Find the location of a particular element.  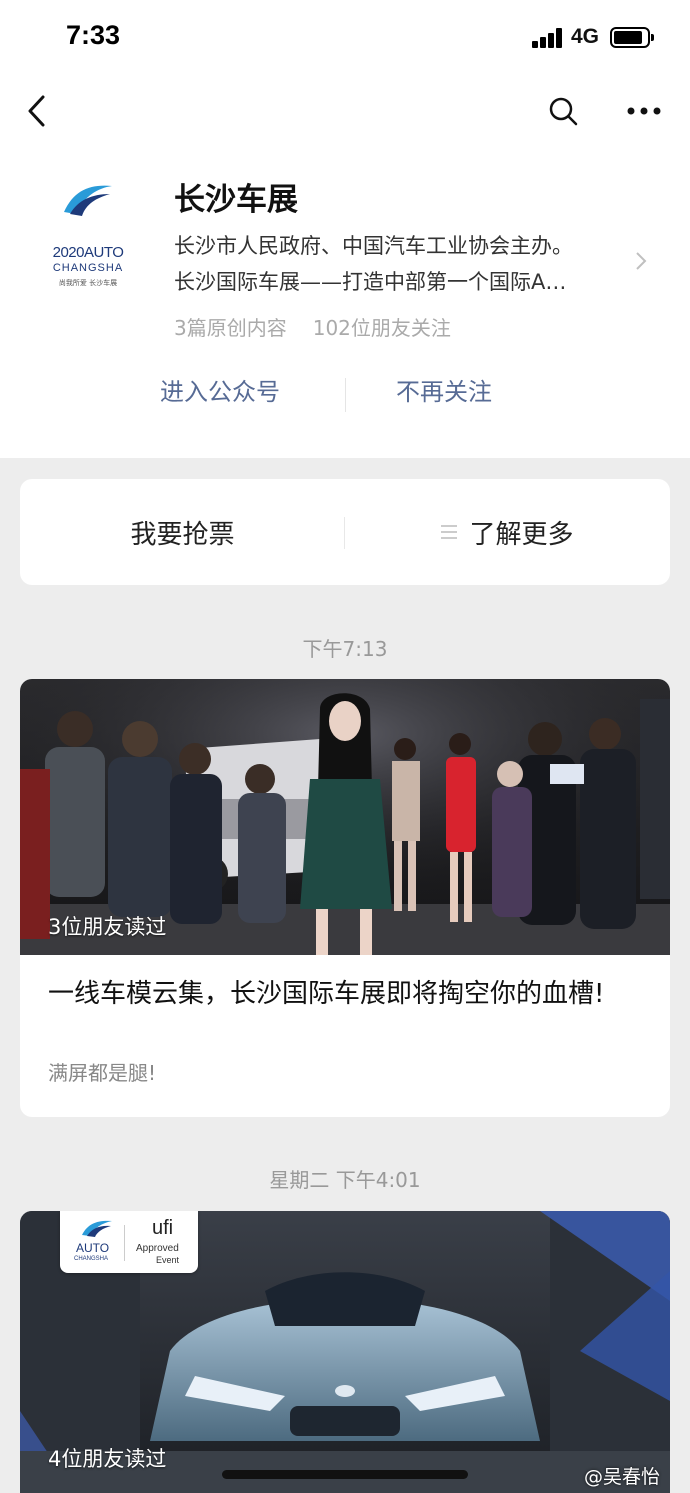

home-indicator is located at coordinates (345, 1474).